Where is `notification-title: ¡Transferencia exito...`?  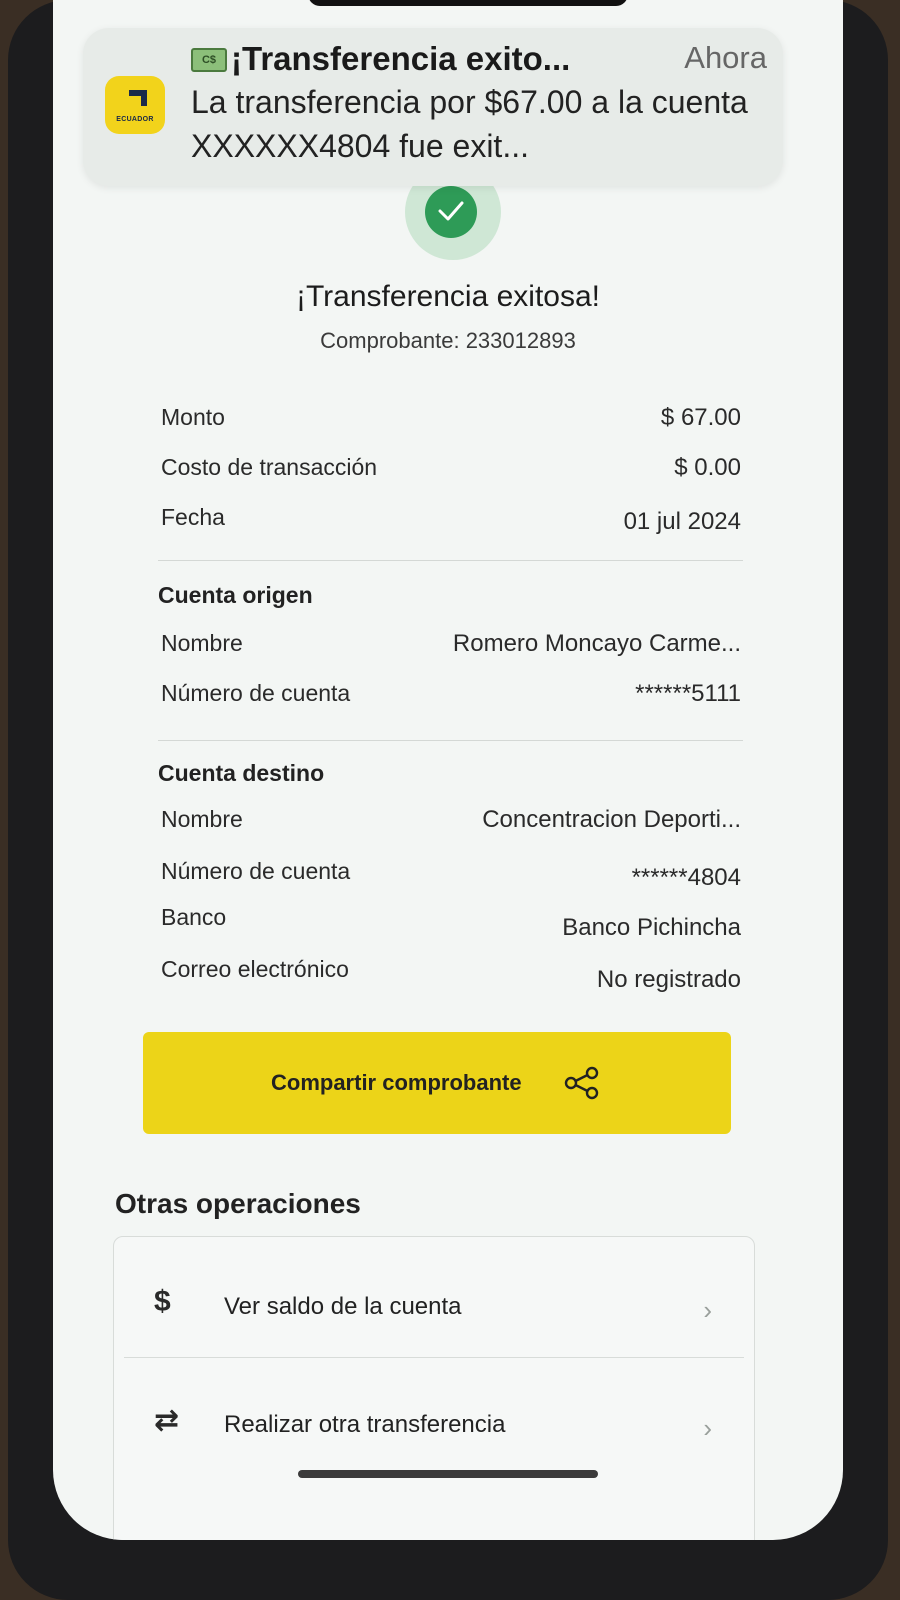
notification-title: ¡Transferencia exito... is located at coordinates (401, 58).